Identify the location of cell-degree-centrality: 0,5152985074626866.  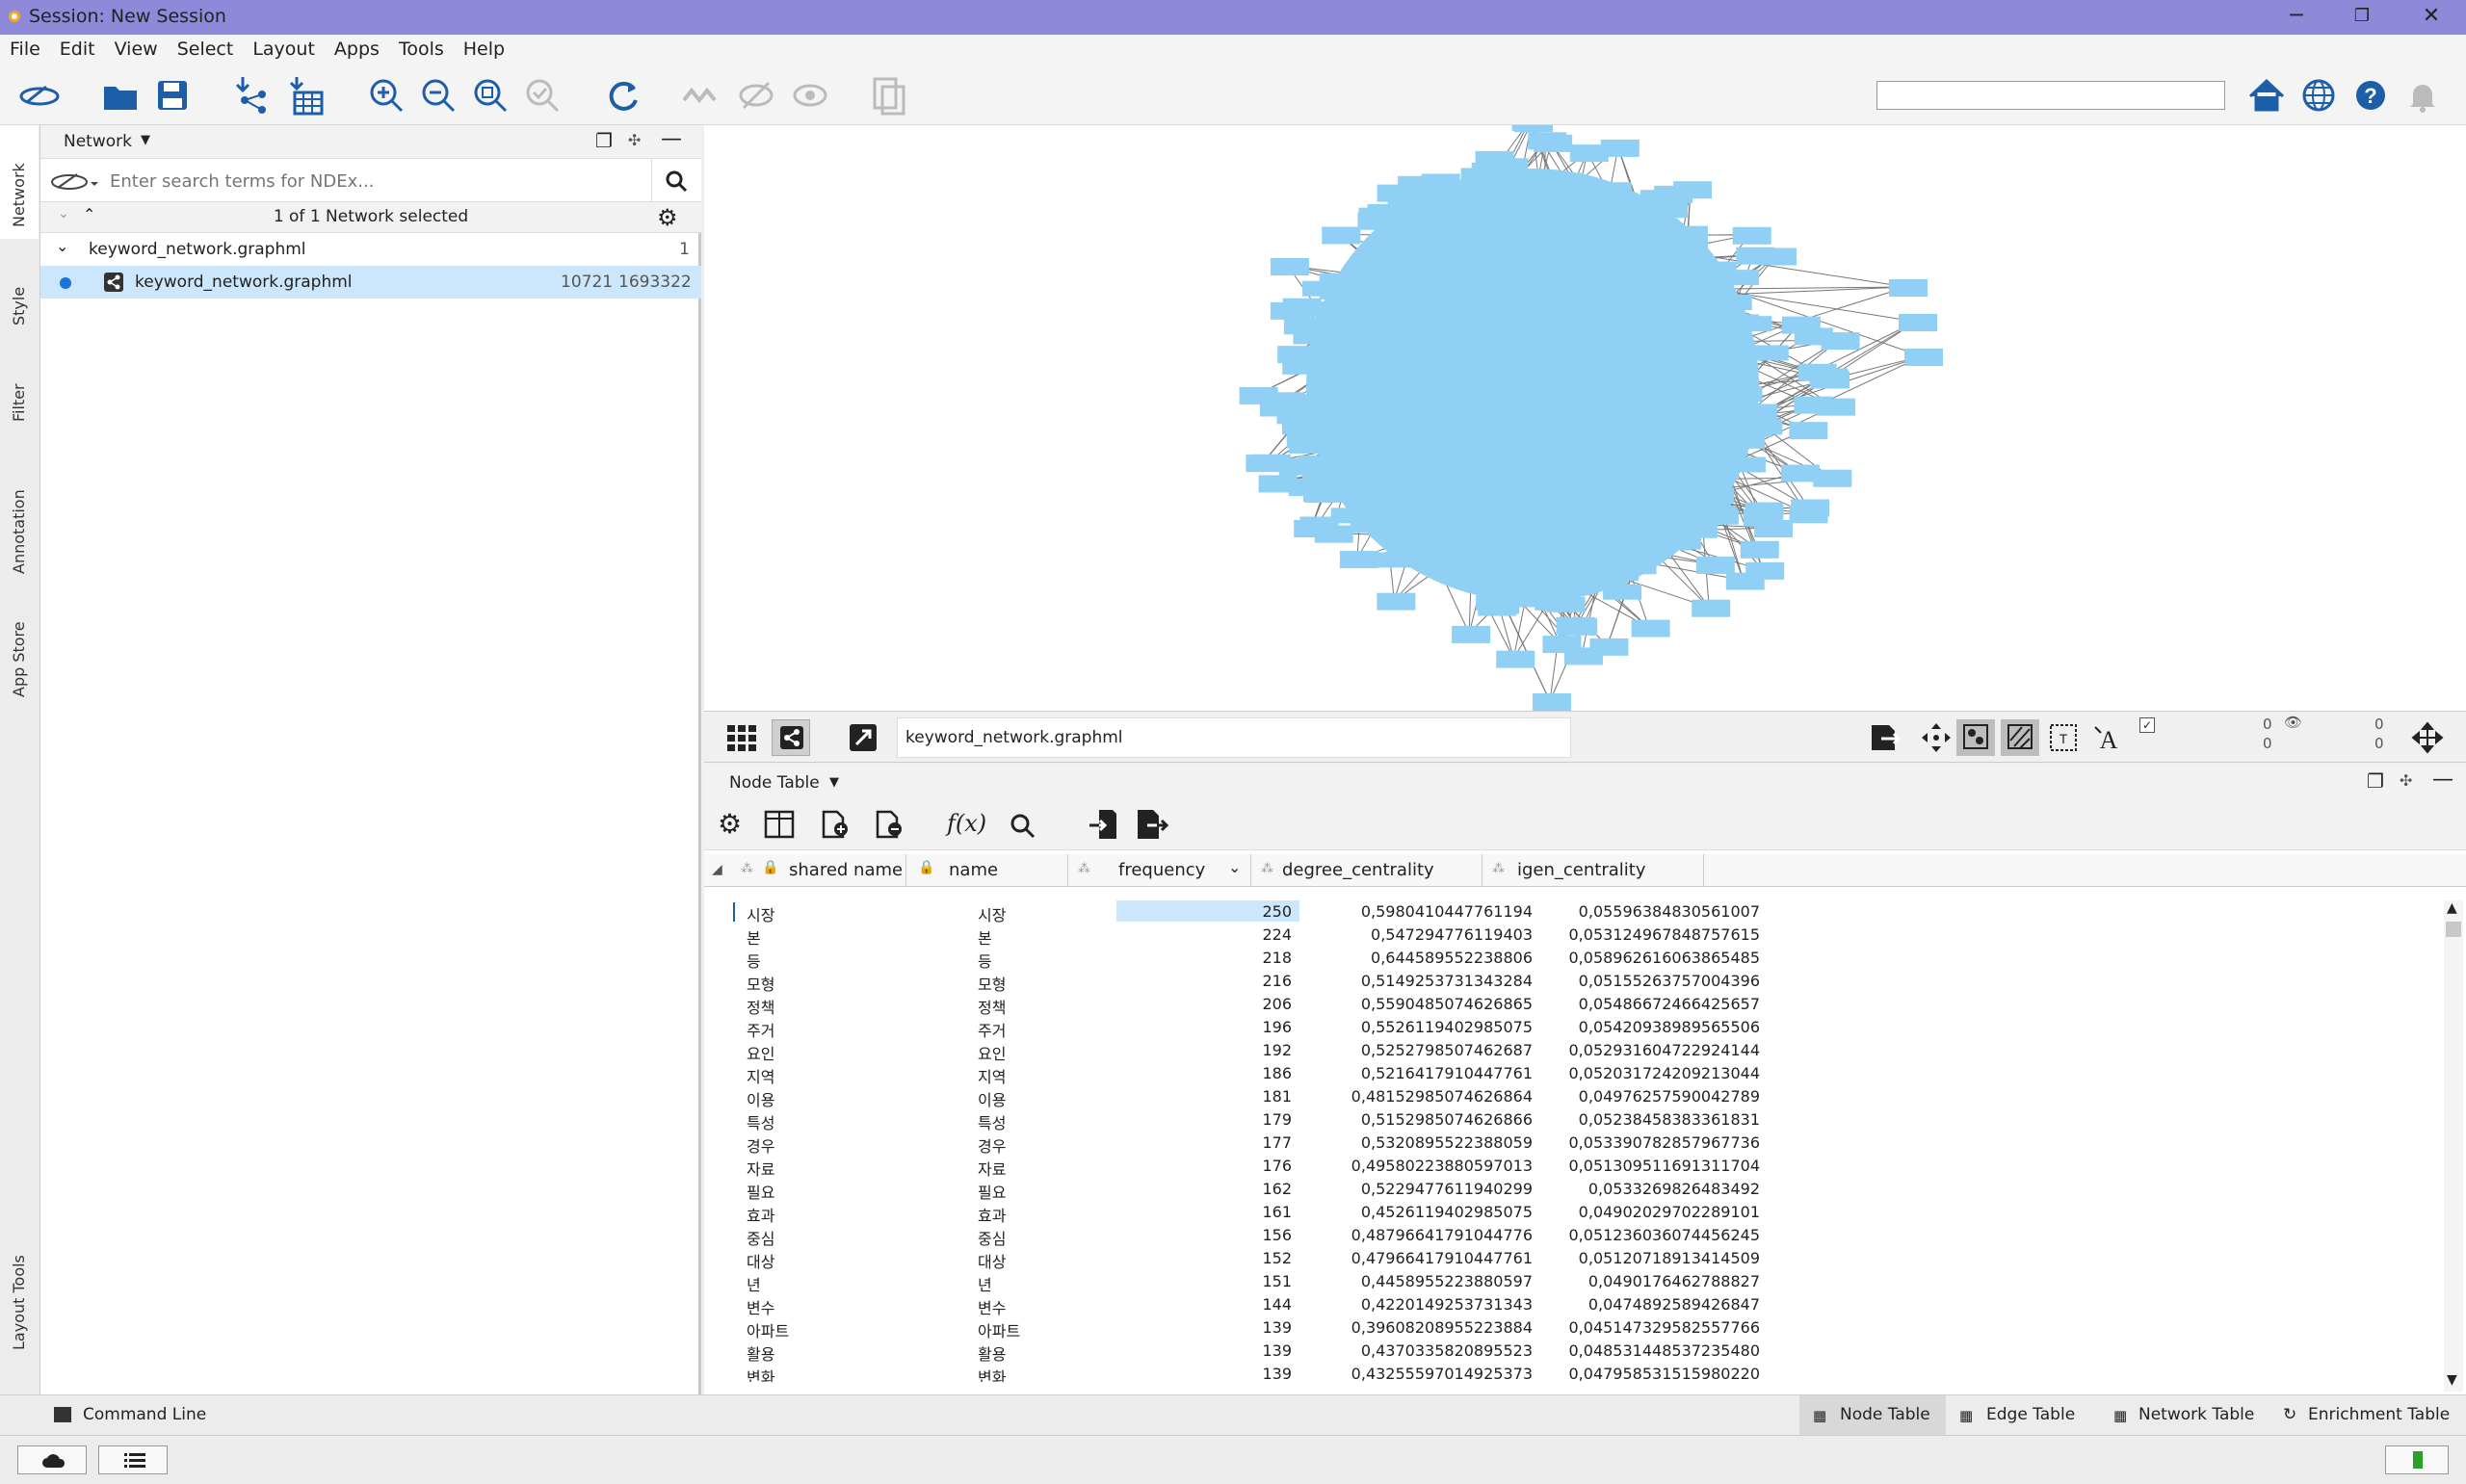
(1417, 1119).